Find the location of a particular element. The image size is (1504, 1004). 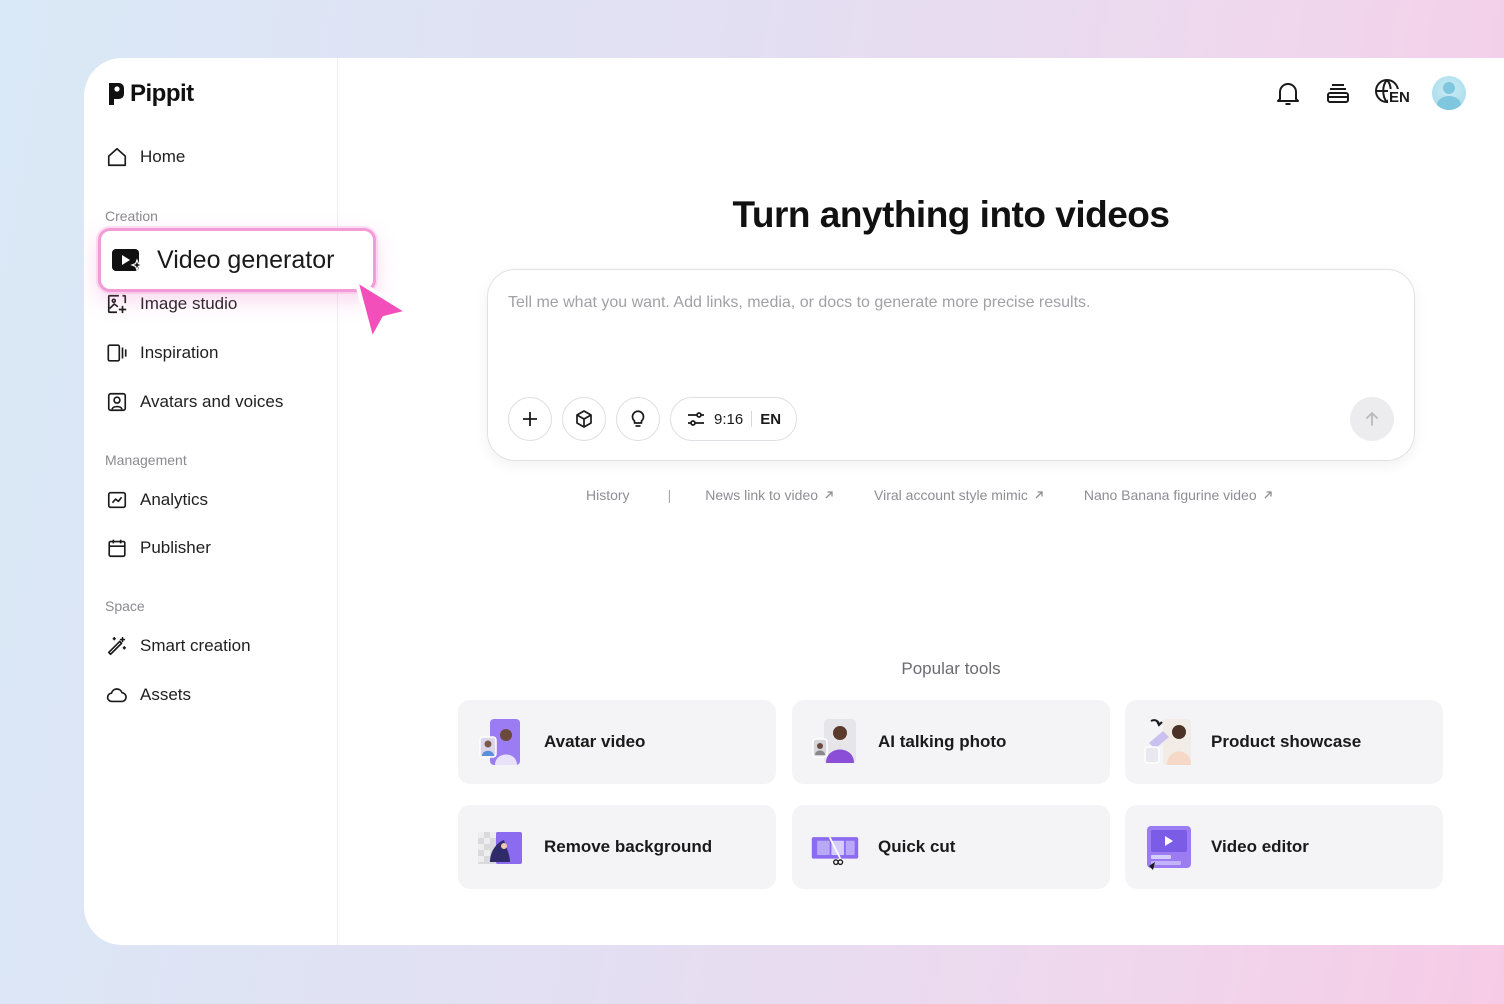

page-title: Turn anything into videos is located at coordinates (951, 214).